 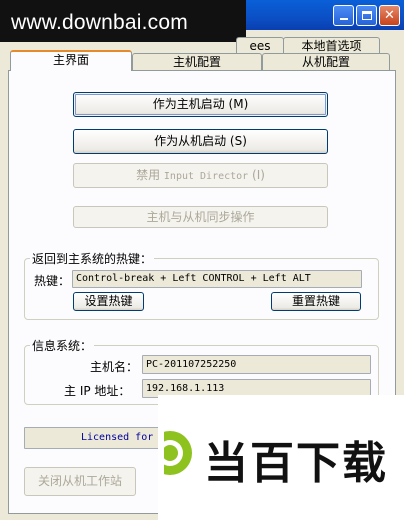 What do you see at coordinates (296, 463) in the screenshot?
I see `watermark-brand: 当百下载` at bounding box center [296, 463].